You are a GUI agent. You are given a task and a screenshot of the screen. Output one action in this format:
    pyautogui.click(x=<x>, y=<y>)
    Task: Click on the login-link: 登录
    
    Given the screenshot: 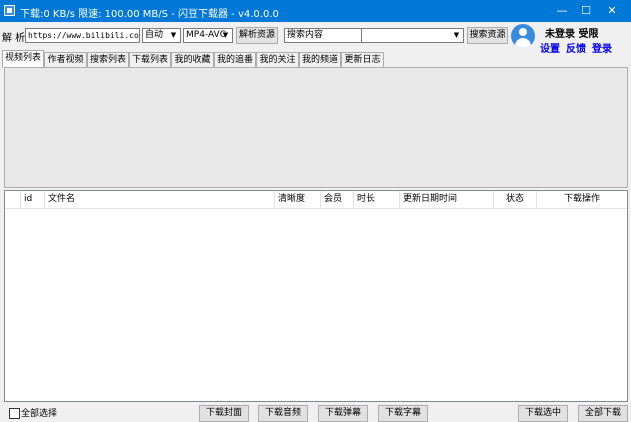 What is the action you would take?
    pyautogui.click(x=602, y=47)
    